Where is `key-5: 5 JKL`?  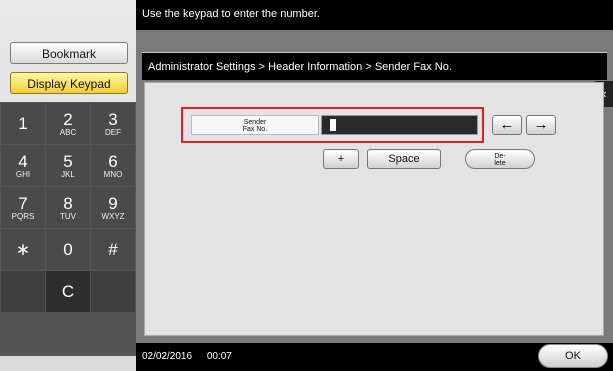 key-5: 5 JKL is located at coordinates (68, 165).